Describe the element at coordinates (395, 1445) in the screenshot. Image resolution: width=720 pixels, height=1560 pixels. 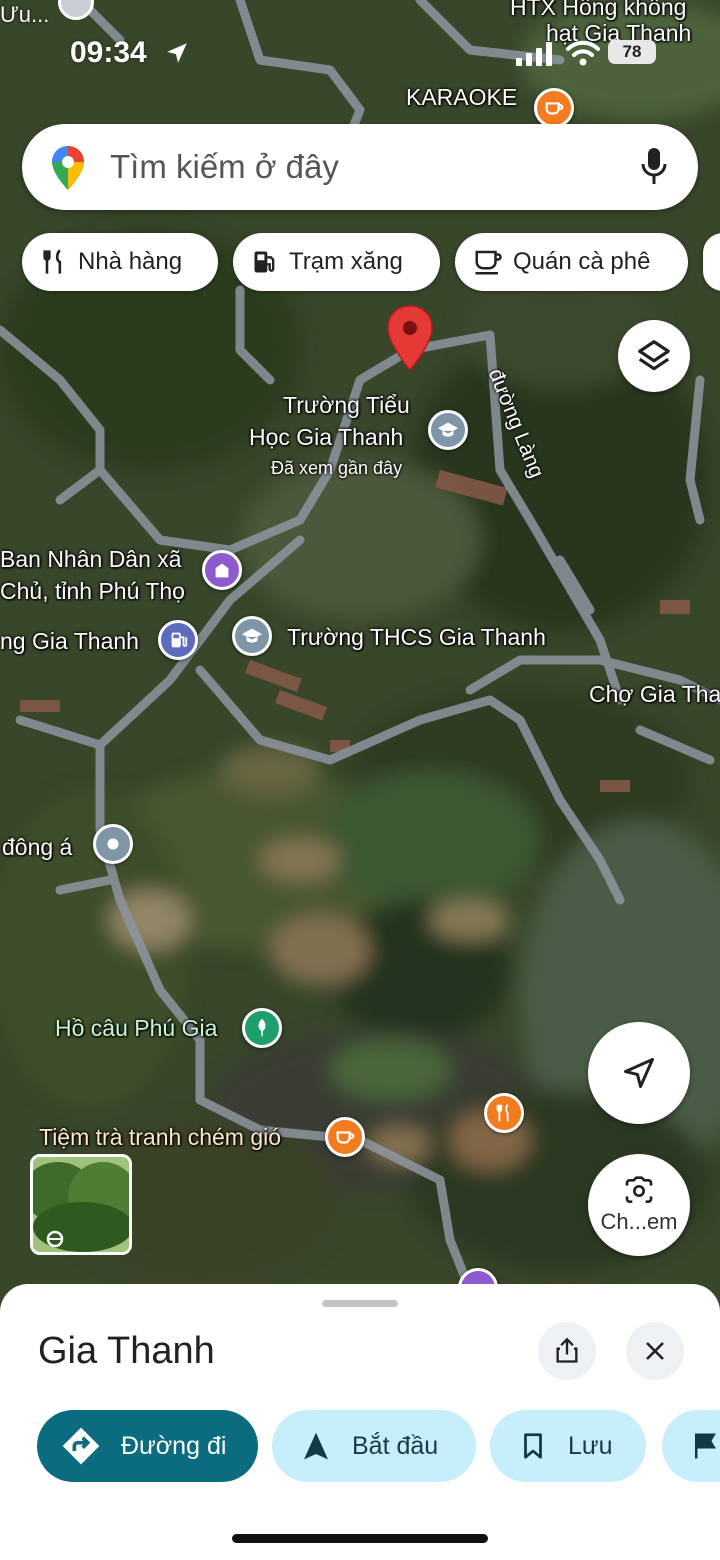
I see `start-label: Bắt đầu` at that location.